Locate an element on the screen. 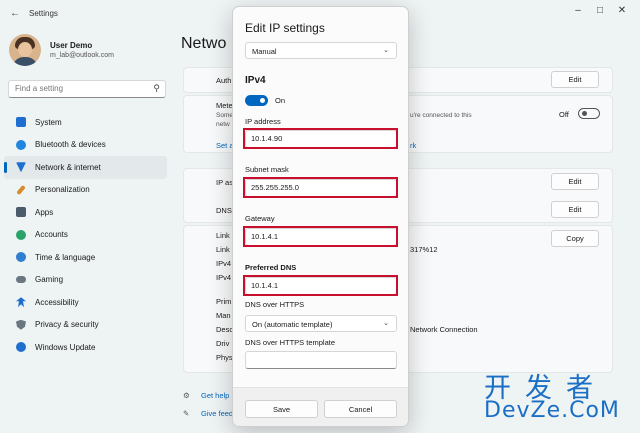 Image resolution: width=640 pixels, height=433 pixels. system-icon is located at coordinates (21, 122).